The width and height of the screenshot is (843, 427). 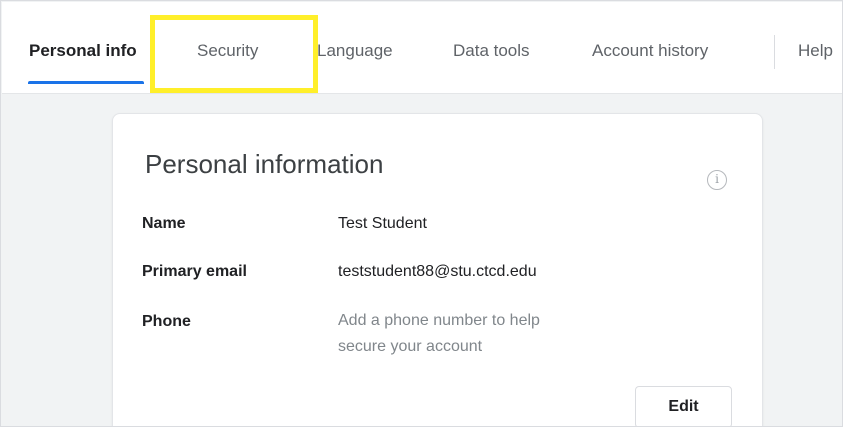 What do you see at coordinates (382, 223) in the screenshot?
I see `name-value: Test Student` at bounding box center [382, 223].